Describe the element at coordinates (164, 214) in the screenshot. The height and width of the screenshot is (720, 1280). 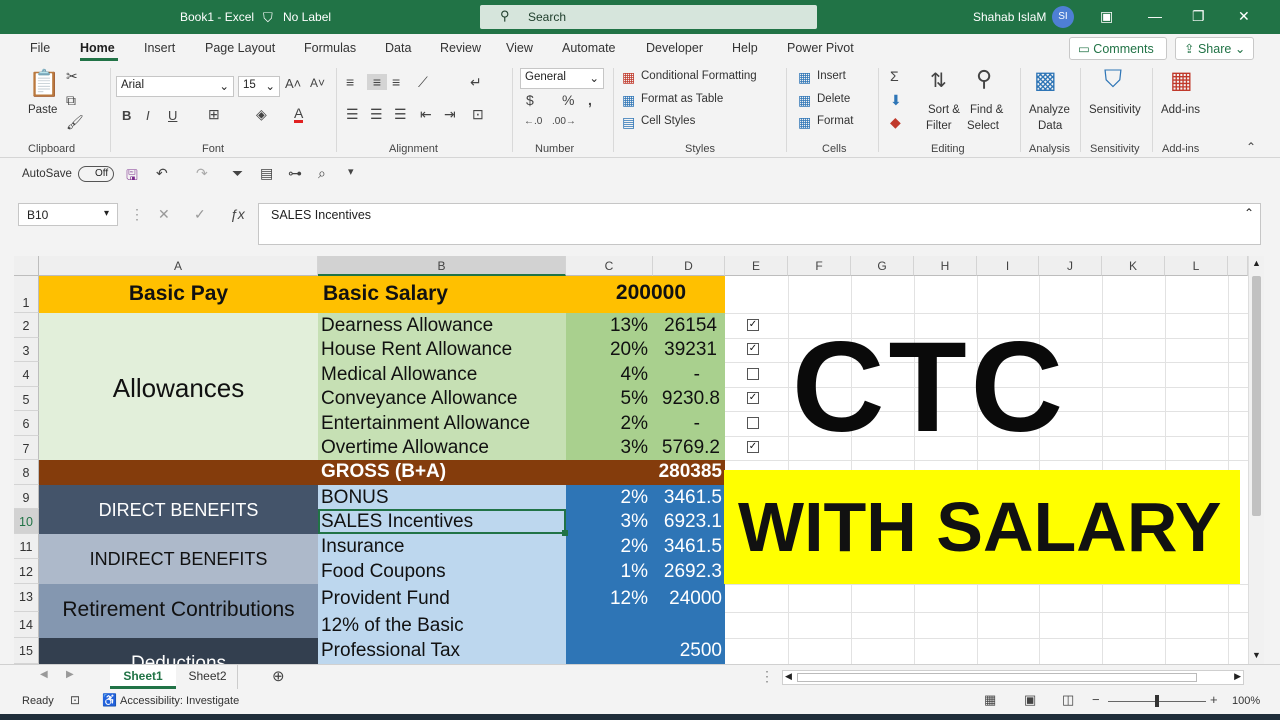
I see `cancel-icon: ✕` at that location.